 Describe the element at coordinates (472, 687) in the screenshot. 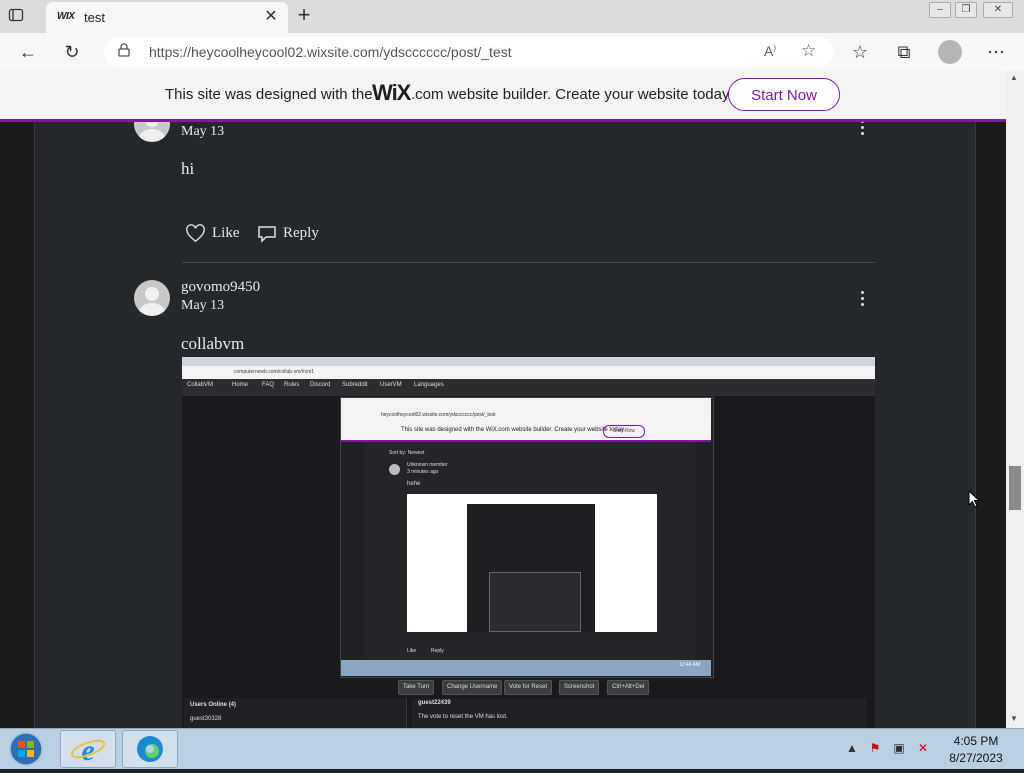

I see `change-username-button: Change Username` at that location.